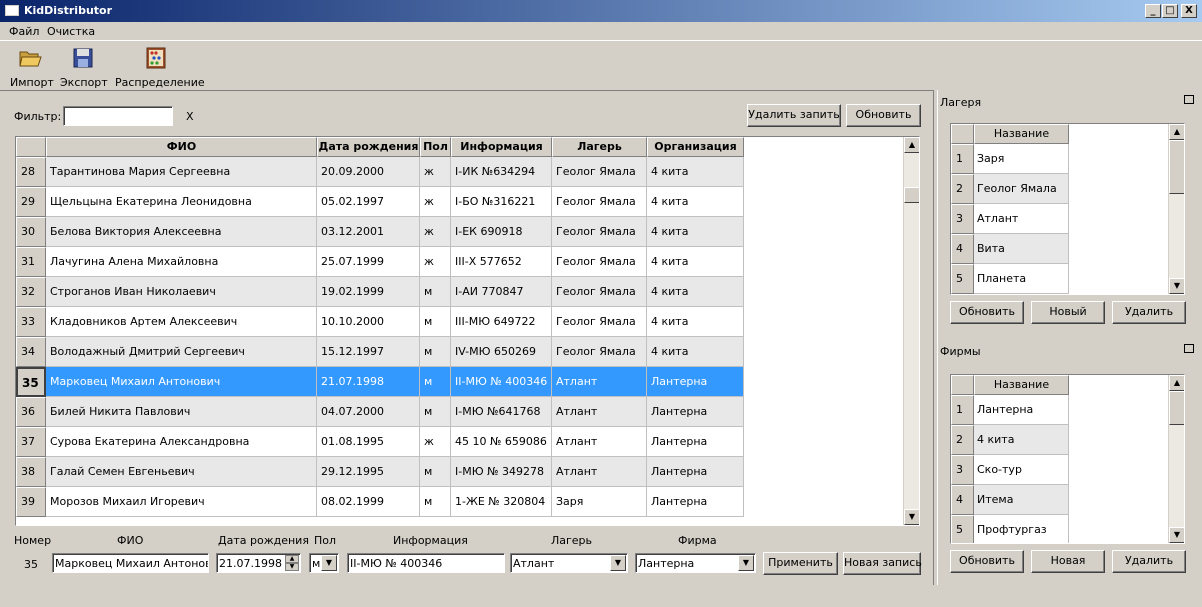 Image resolution: width=1202 pixels, height=607 pixels. I want to click on cell-dob: 29.12.1995, so click(368, 472).